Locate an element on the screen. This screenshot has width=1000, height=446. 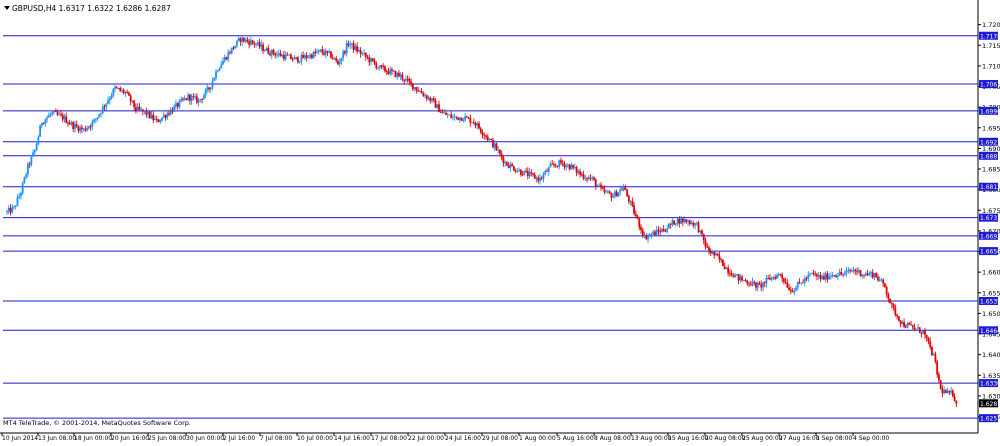
y-tick-label: 1.7105 is located at coordinates (991, 66).